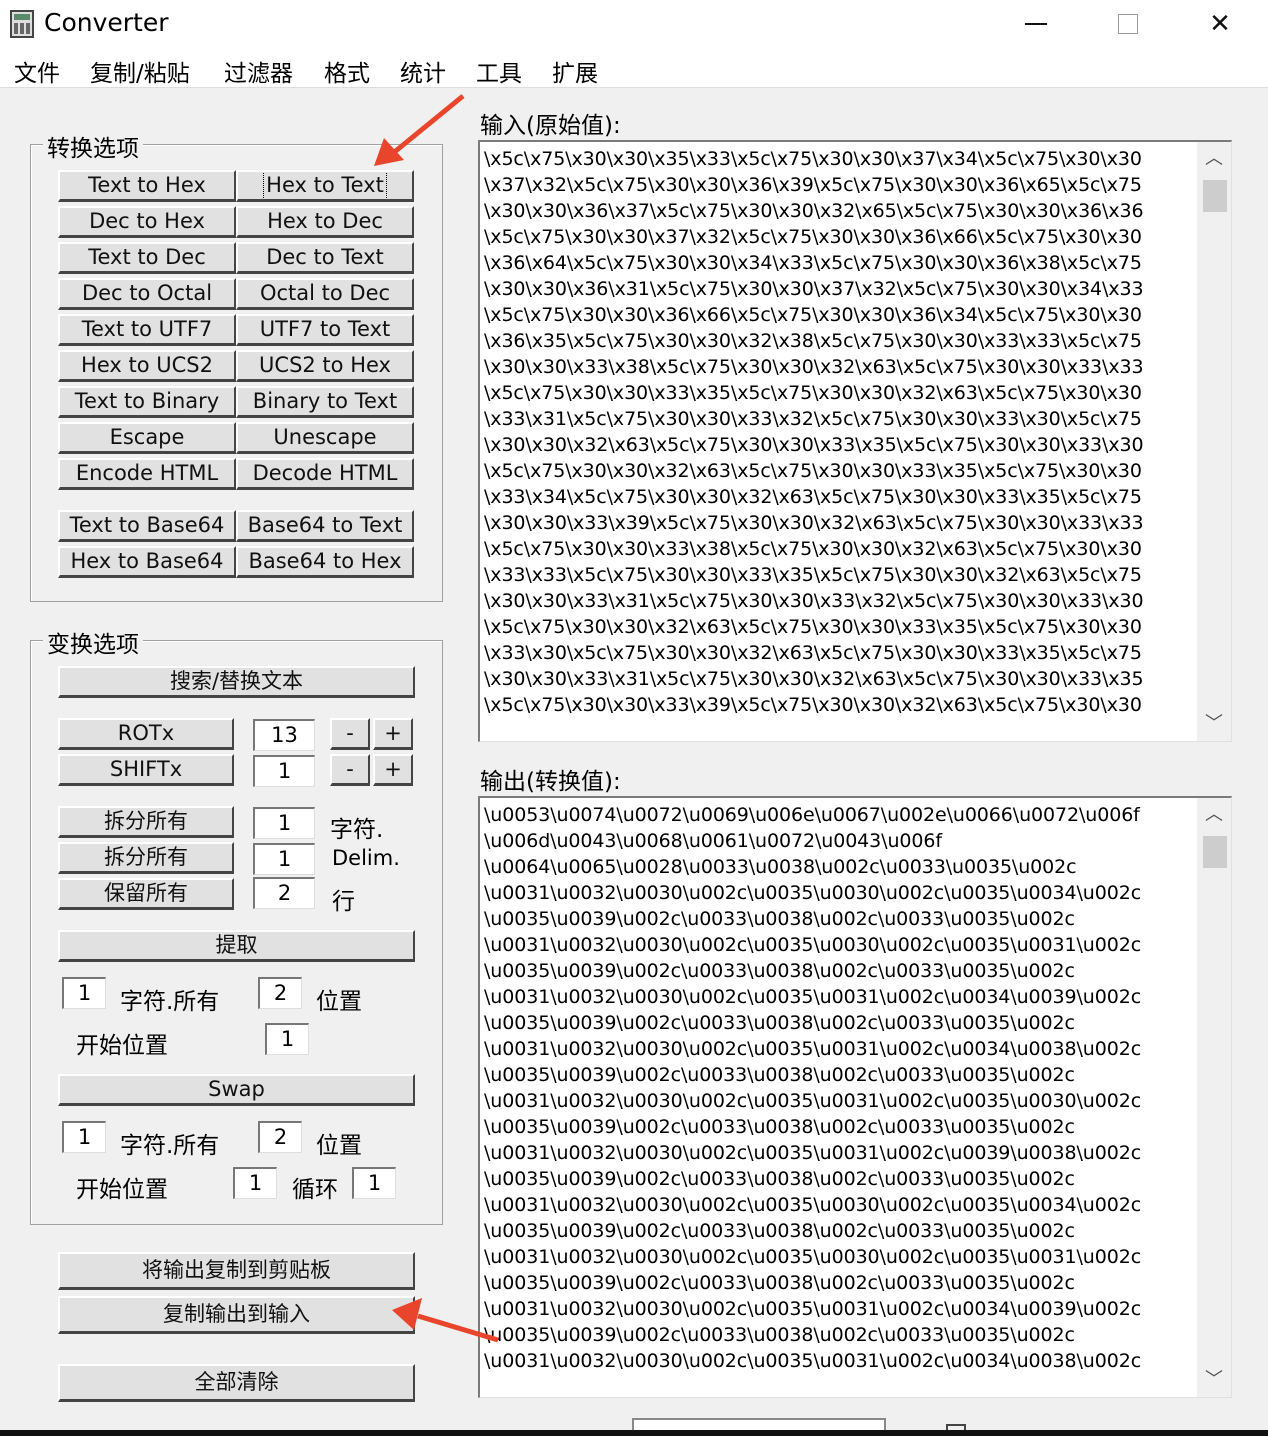 The image size is (1268, 1436). Describe the element at coordinates (343, 902) in the screenshot. I see `keep-lines-unit: 行` at that location.